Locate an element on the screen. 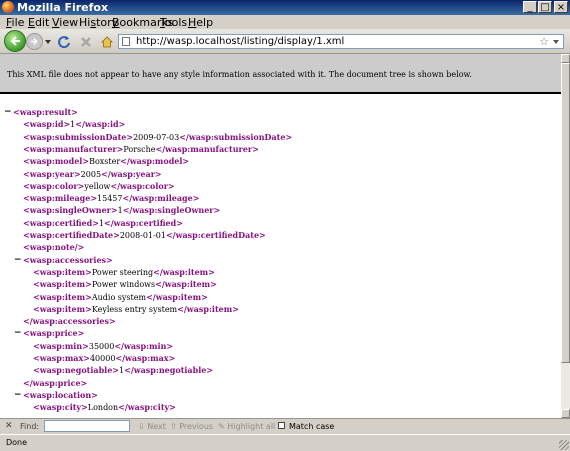 This screenshot has height=451, width=570. scroll-up-button is located at coordinates (565, 58).